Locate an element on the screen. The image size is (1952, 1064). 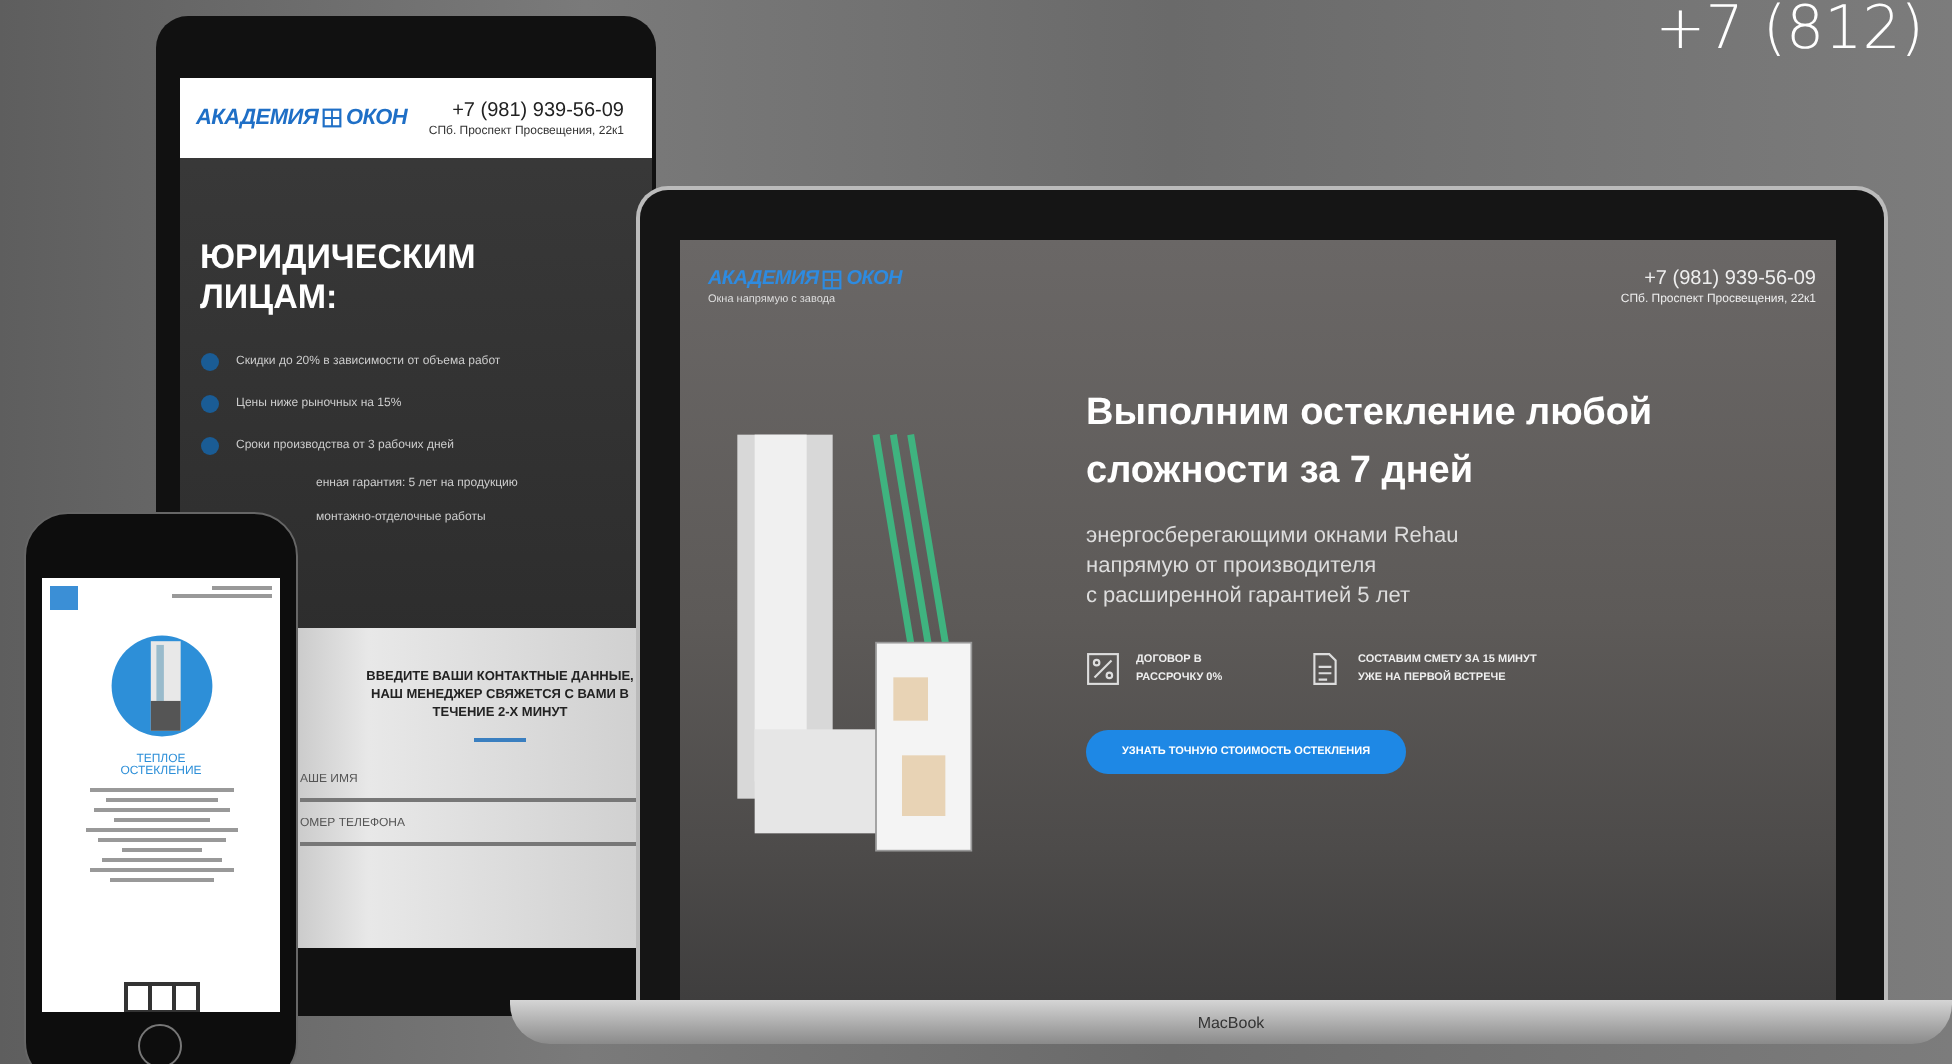
brand-label: MacBook is located at coordinates (1231, 1022).